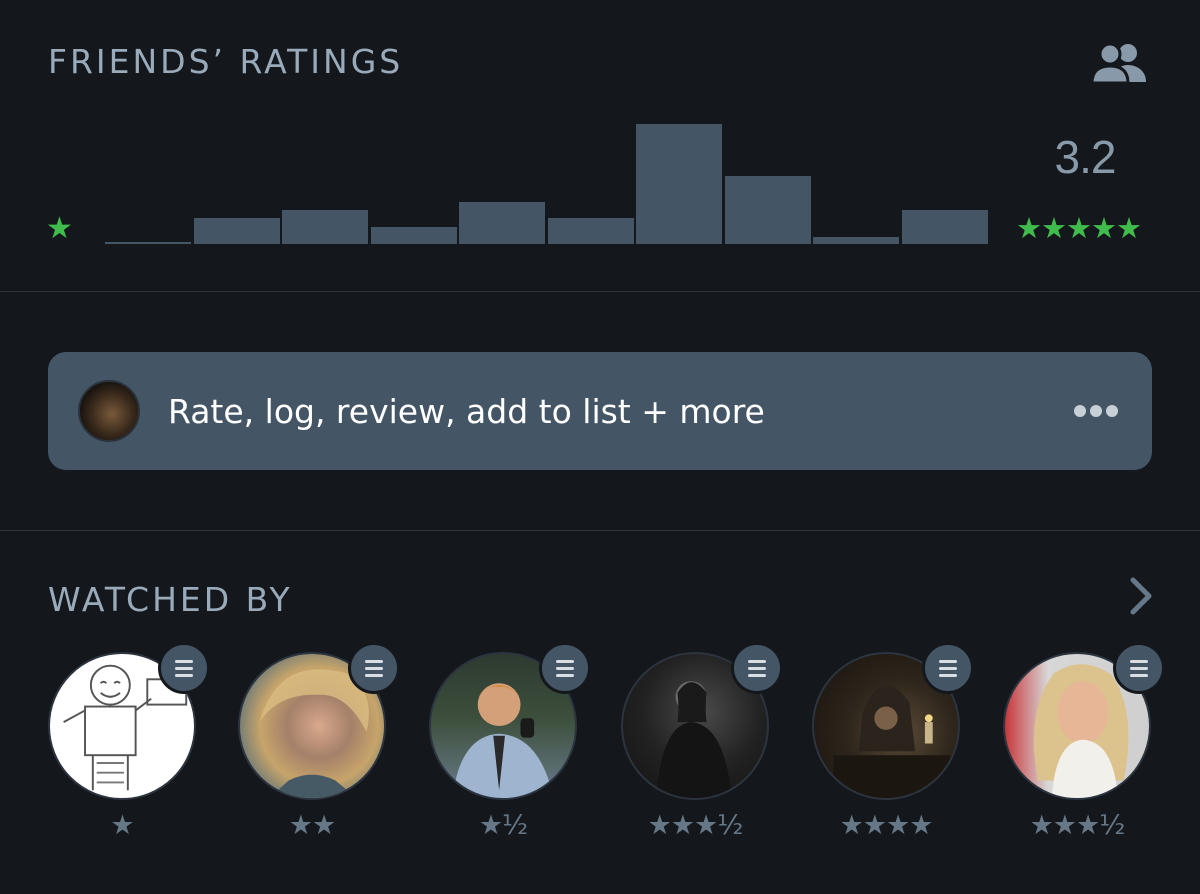 The image size is (1200, 894). What do you see at coordinates (886, 825) in the screenshot?
I see `watcher-rating: ★★★★` at bounding box center [886, 825].